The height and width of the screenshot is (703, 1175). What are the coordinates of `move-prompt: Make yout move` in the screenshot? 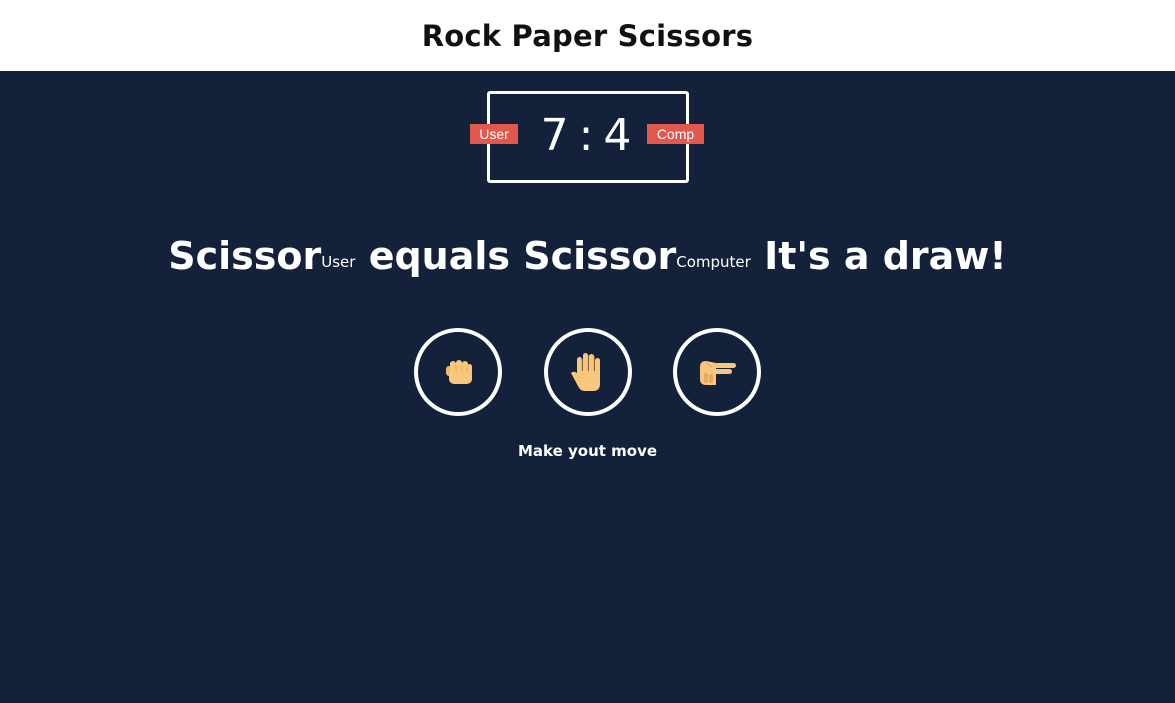 It's located at (587, 451).